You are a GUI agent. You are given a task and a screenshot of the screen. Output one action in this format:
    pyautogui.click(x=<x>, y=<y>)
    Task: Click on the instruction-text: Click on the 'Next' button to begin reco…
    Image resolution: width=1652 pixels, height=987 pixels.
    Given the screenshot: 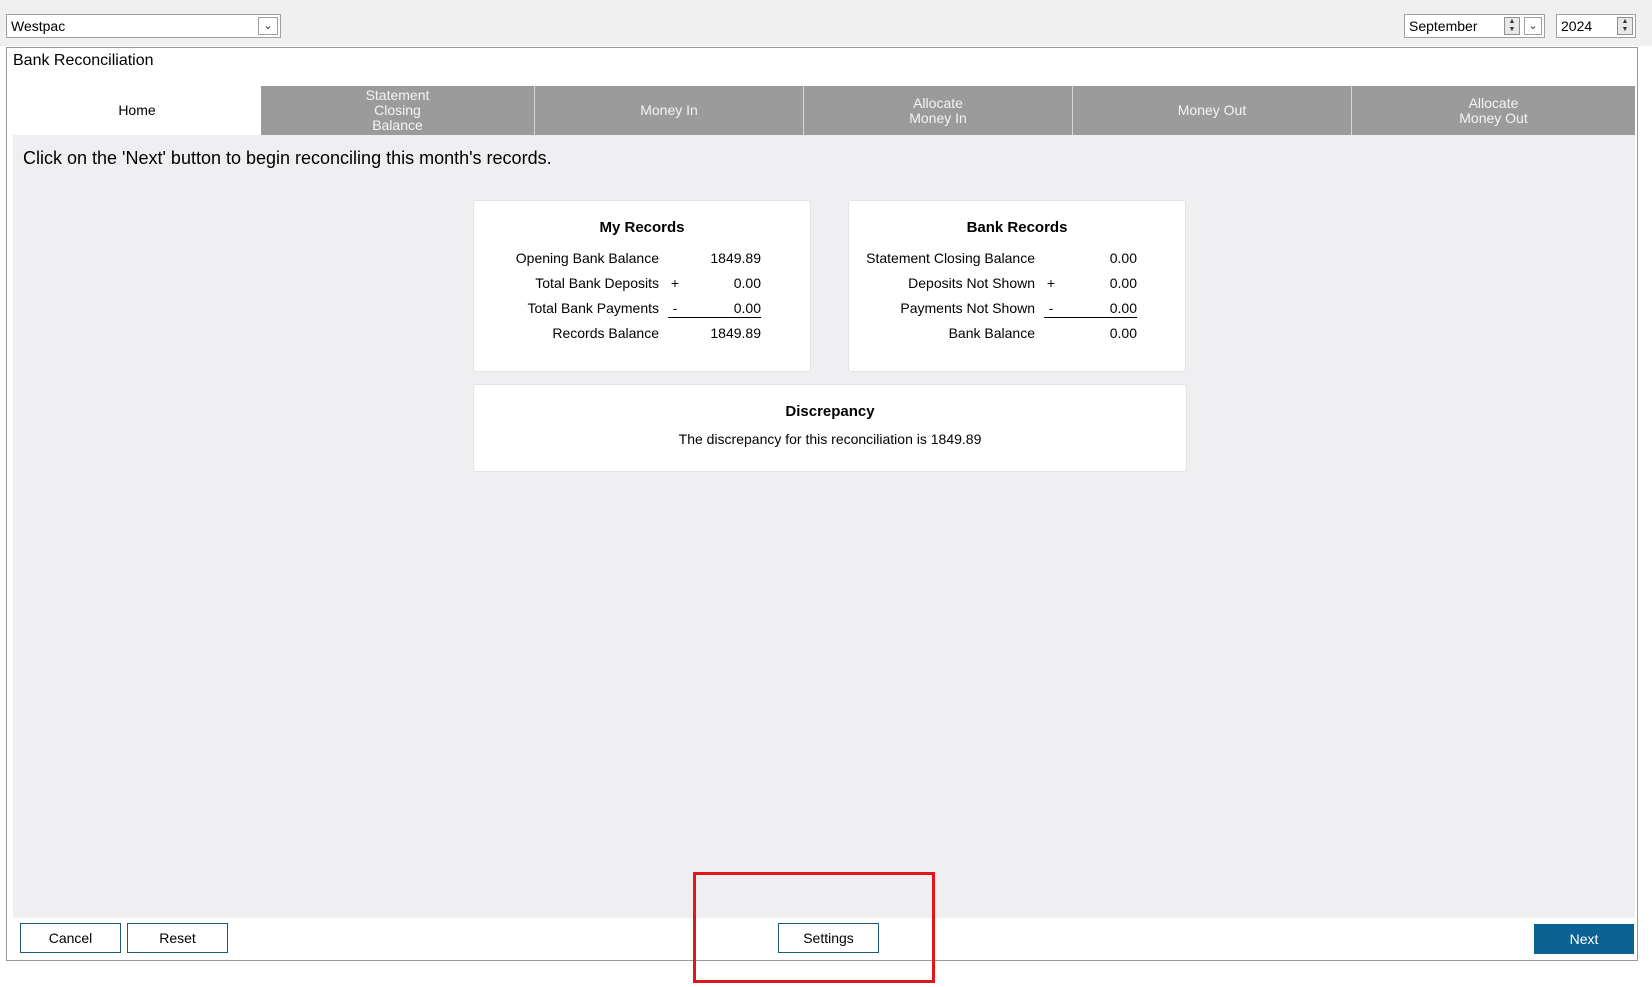 What is the action you would take?
    pyautogui.click(x=287, y=158)
    